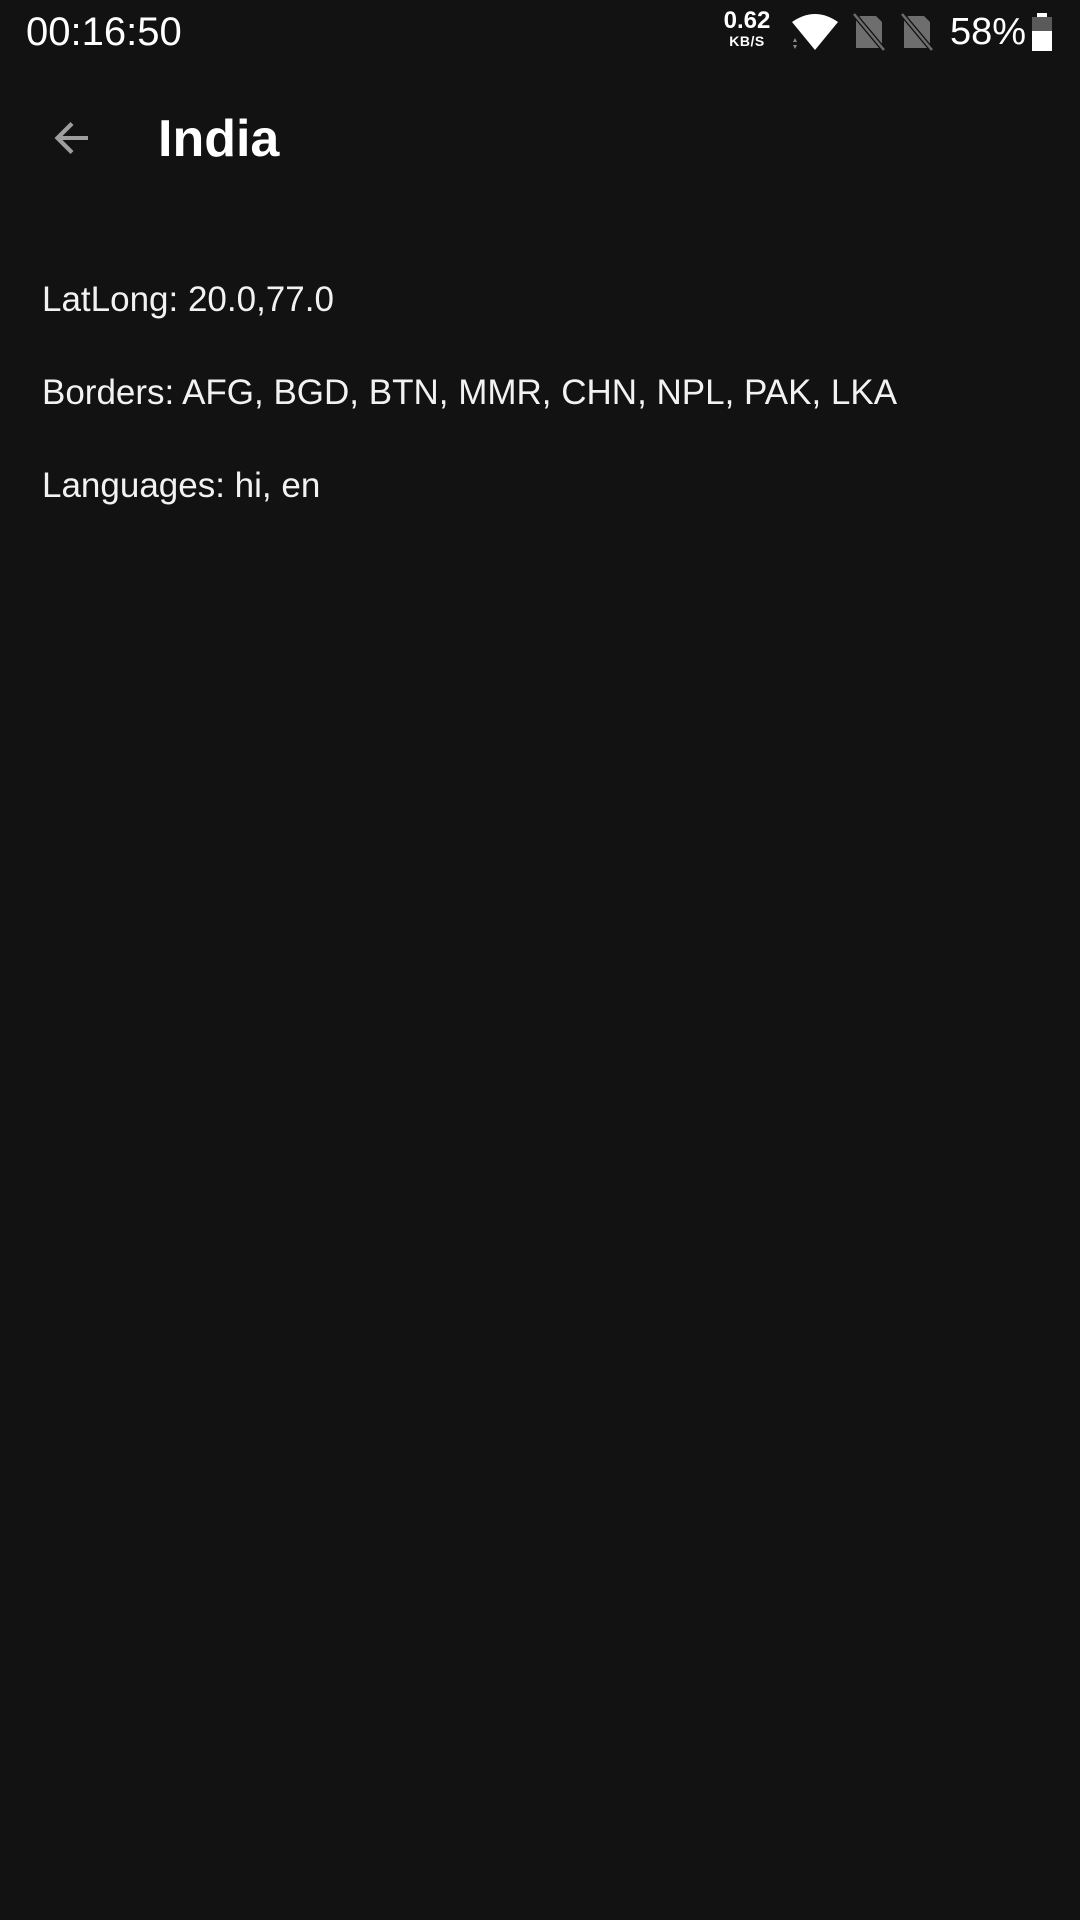  What do you see at coordinates (219, 139) in the screenshot?
I see `page-title: India` at bounding box center [219, 139].